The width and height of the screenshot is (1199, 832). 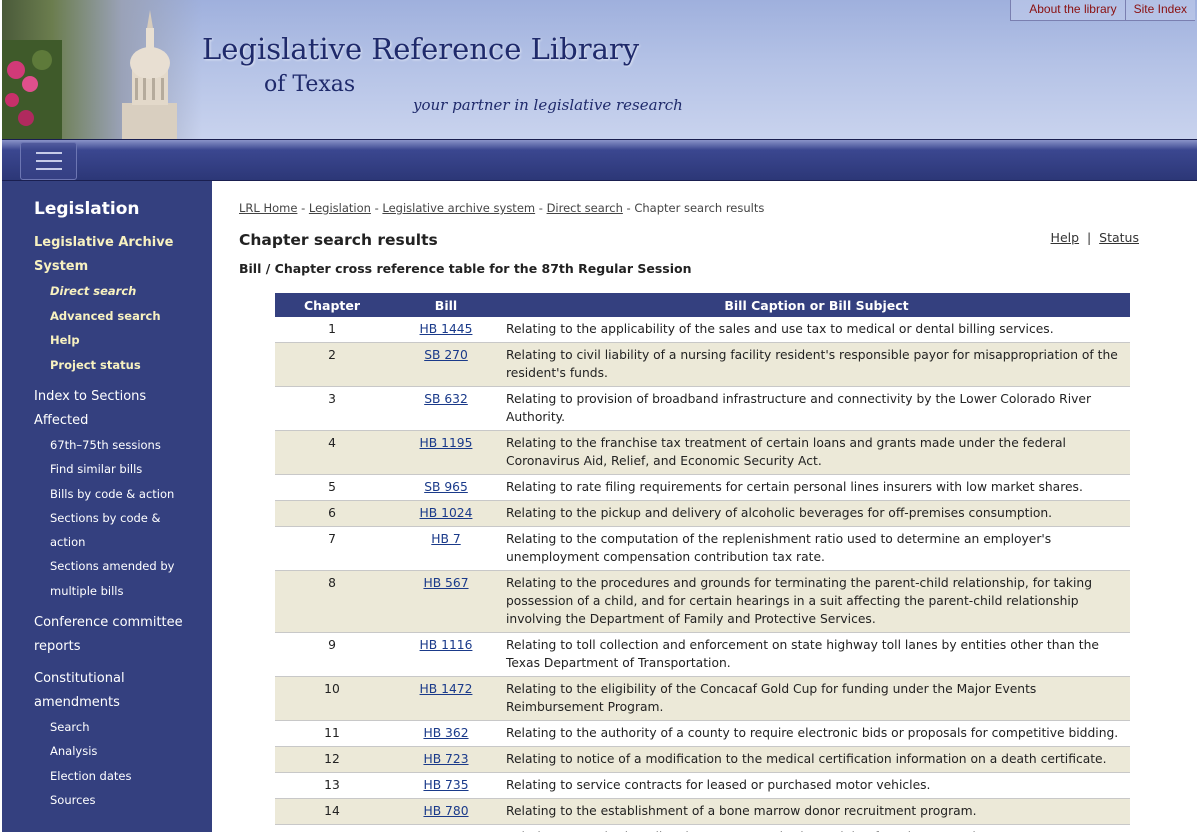 What do you see at coordinates (107, 469) in the screenshot?
I see `sidebar-item-find-similar: Find similar bills` at bounding box center [107, 469].